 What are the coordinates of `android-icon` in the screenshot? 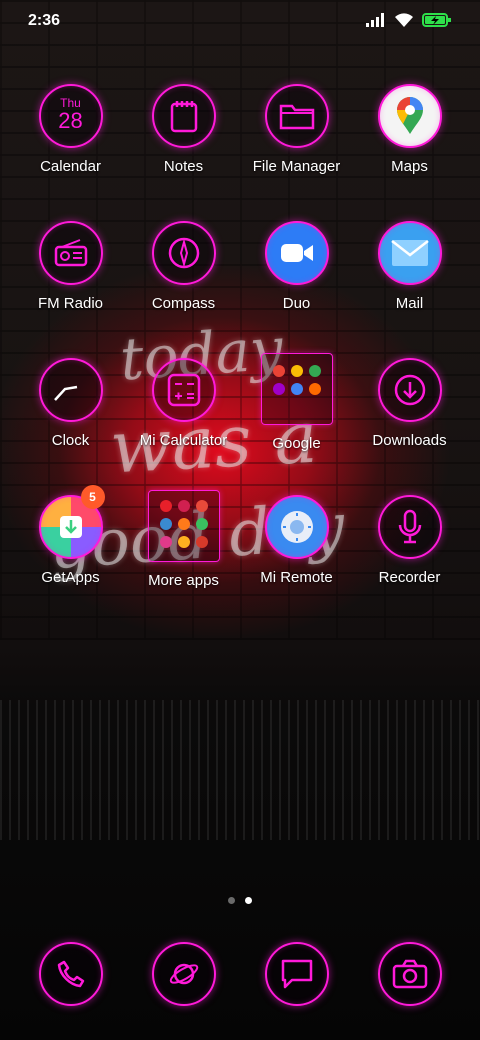 It's located at (165, 524).